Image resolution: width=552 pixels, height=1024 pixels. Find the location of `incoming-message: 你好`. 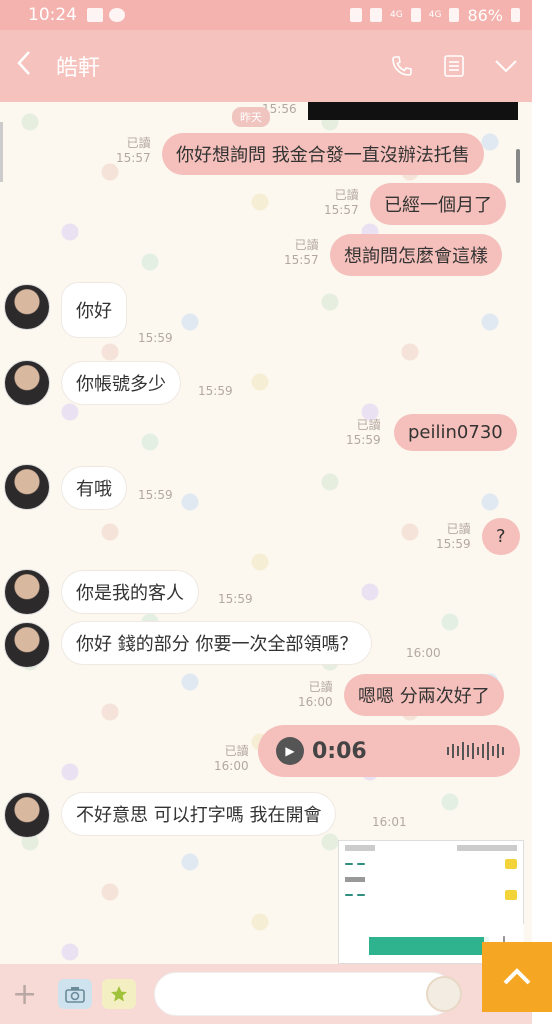

incoming-message: 你好 is located at coordinates (94, 310).